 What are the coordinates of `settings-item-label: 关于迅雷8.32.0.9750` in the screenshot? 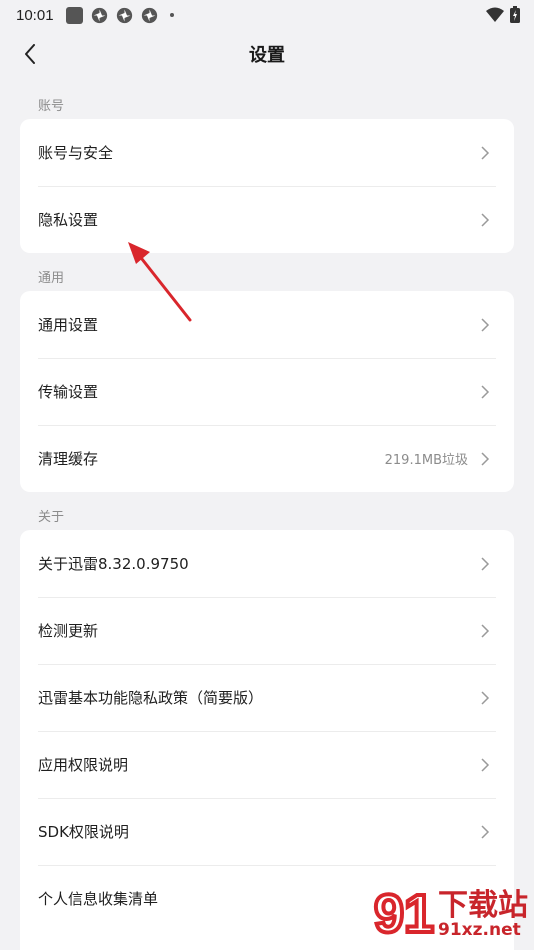 It's located at (113, 564).